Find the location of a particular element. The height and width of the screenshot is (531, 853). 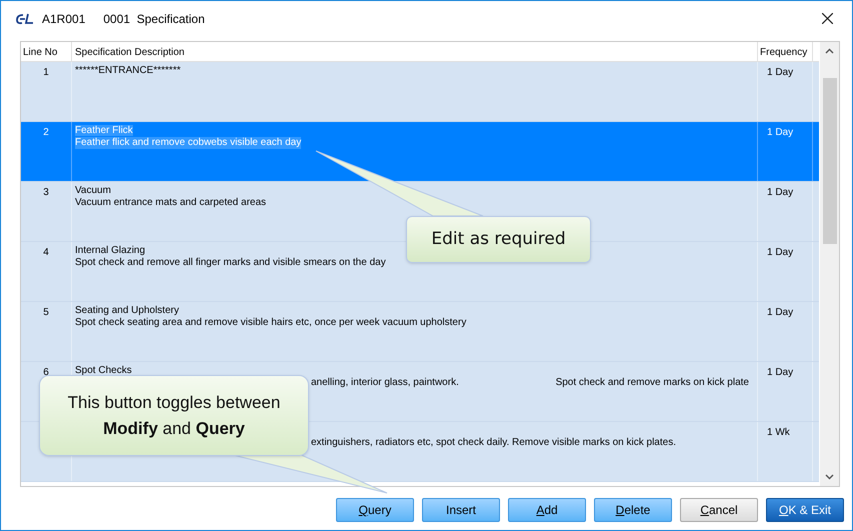

dialog-button: Cancel is located at coordinates (719, 510).